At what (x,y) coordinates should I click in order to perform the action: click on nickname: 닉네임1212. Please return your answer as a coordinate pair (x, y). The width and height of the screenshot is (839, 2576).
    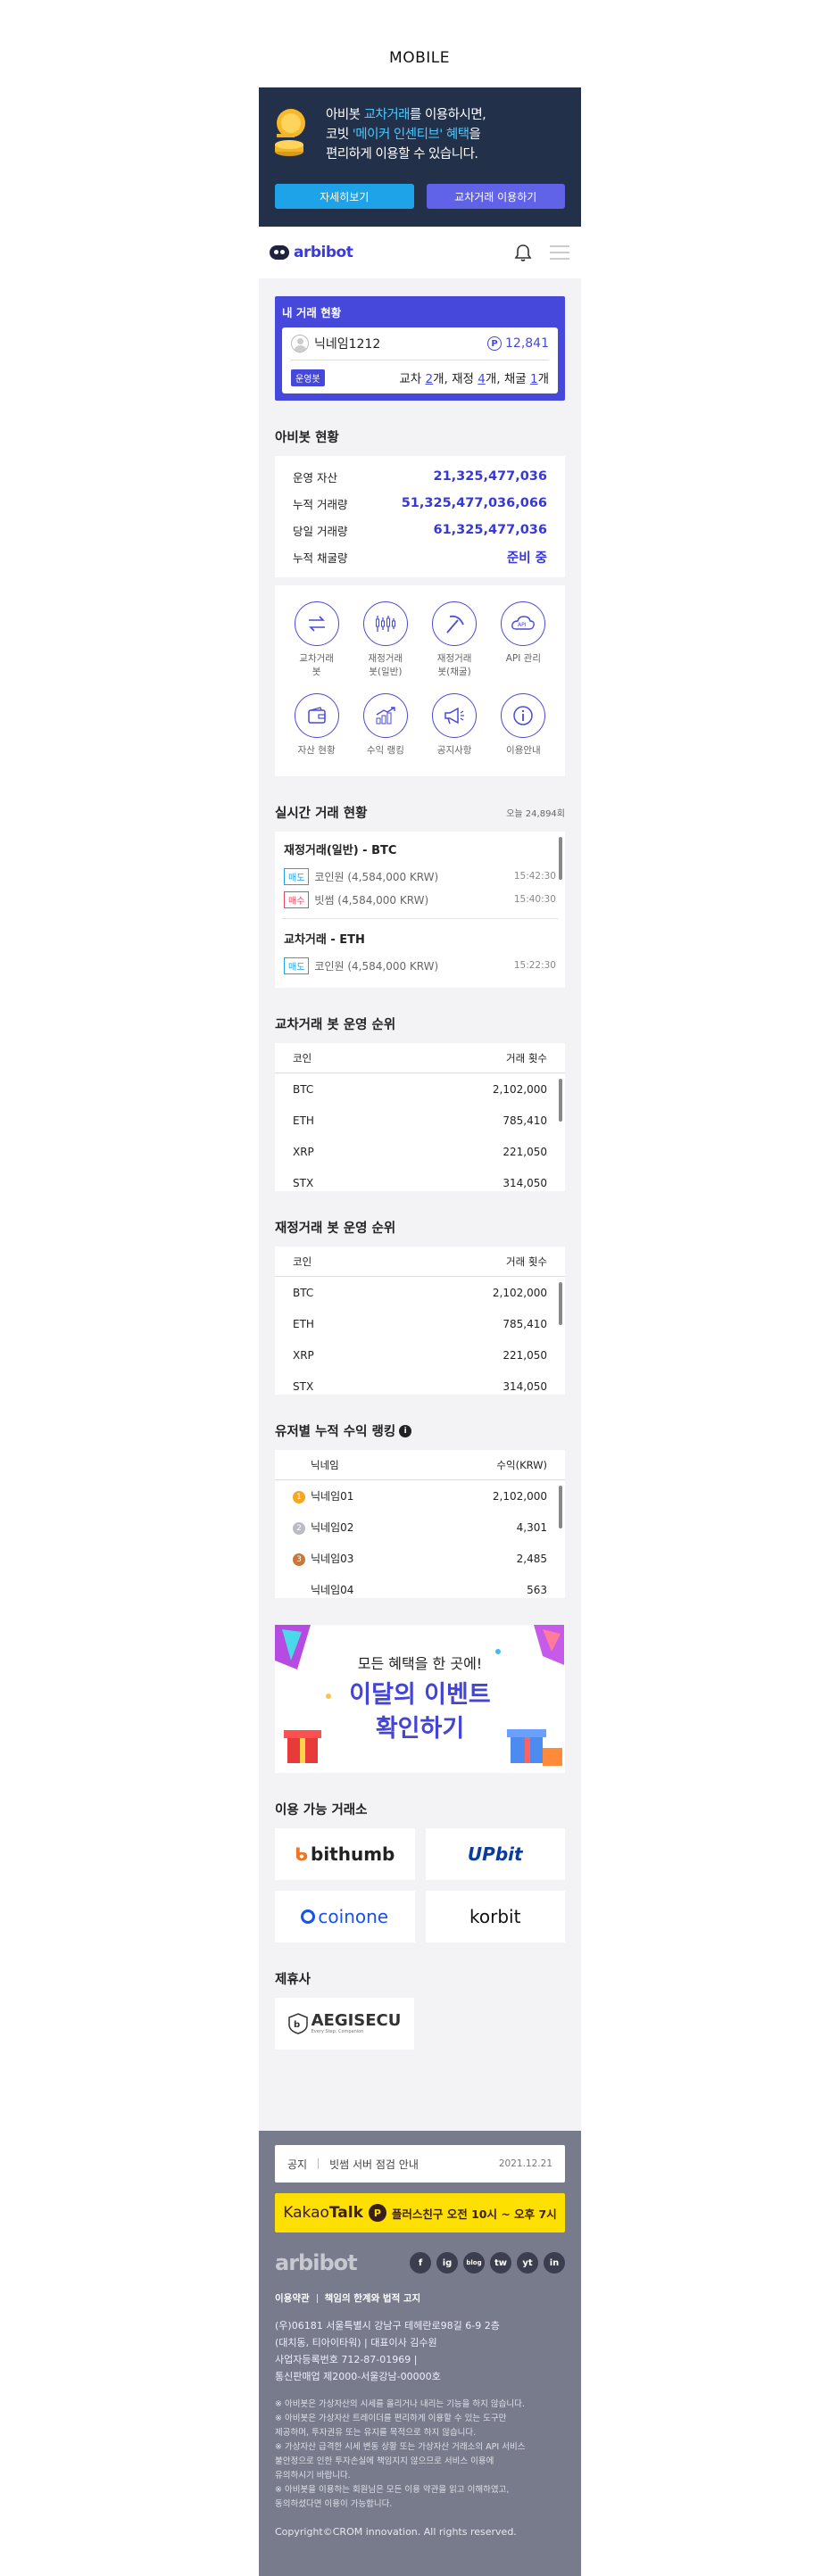
    Looking at the image, I should click on (347, 344).